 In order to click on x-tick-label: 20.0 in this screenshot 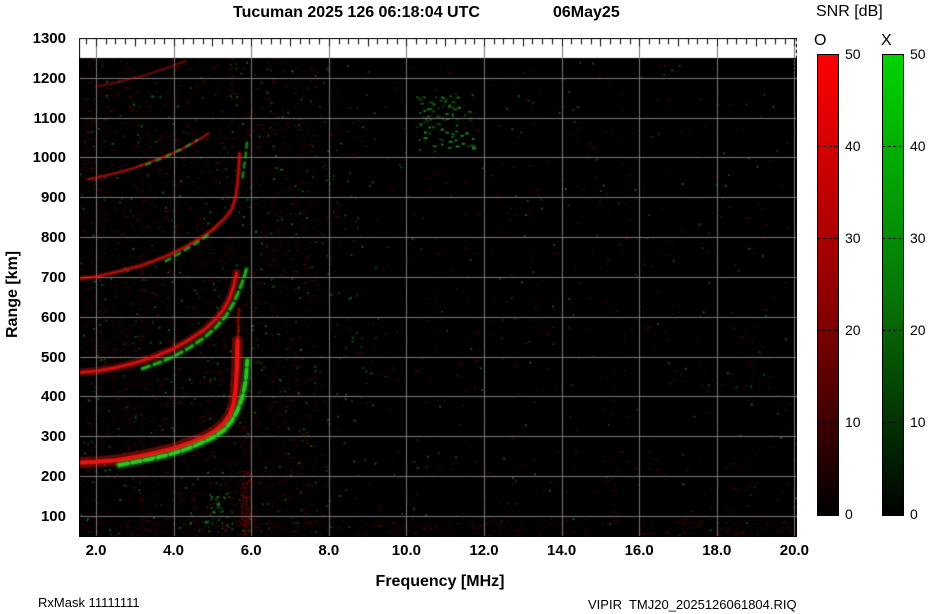, I will do `click(794, 550)`.